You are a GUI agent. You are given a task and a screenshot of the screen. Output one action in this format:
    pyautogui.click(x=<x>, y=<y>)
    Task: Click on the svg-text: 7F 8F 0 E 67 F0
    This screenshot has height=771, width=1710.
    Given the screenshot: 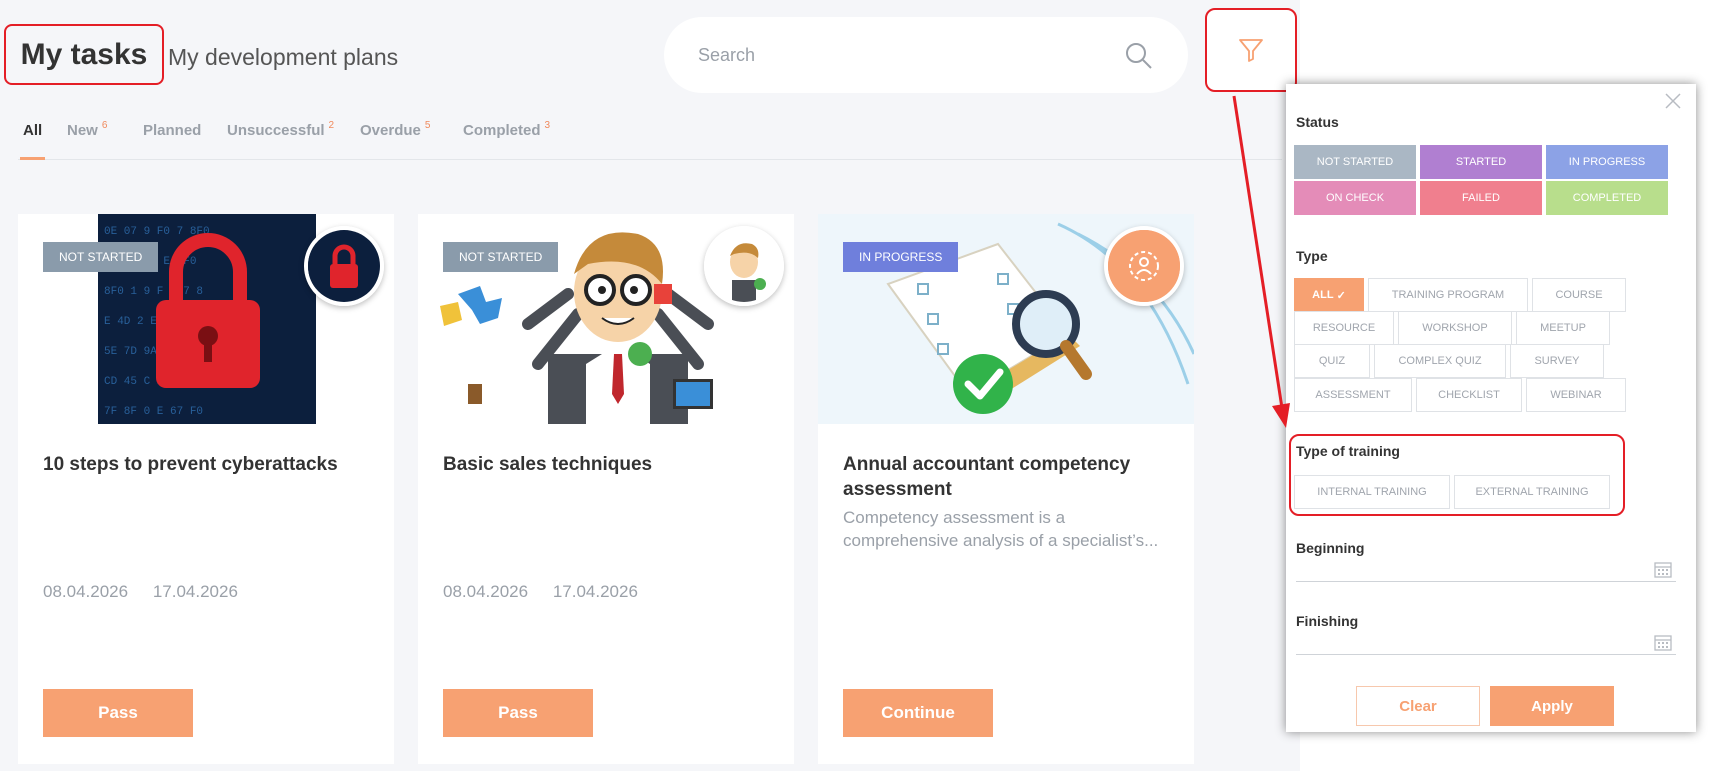 What is the action you would take?
    pyautogui.click(x=153, y=412)
    